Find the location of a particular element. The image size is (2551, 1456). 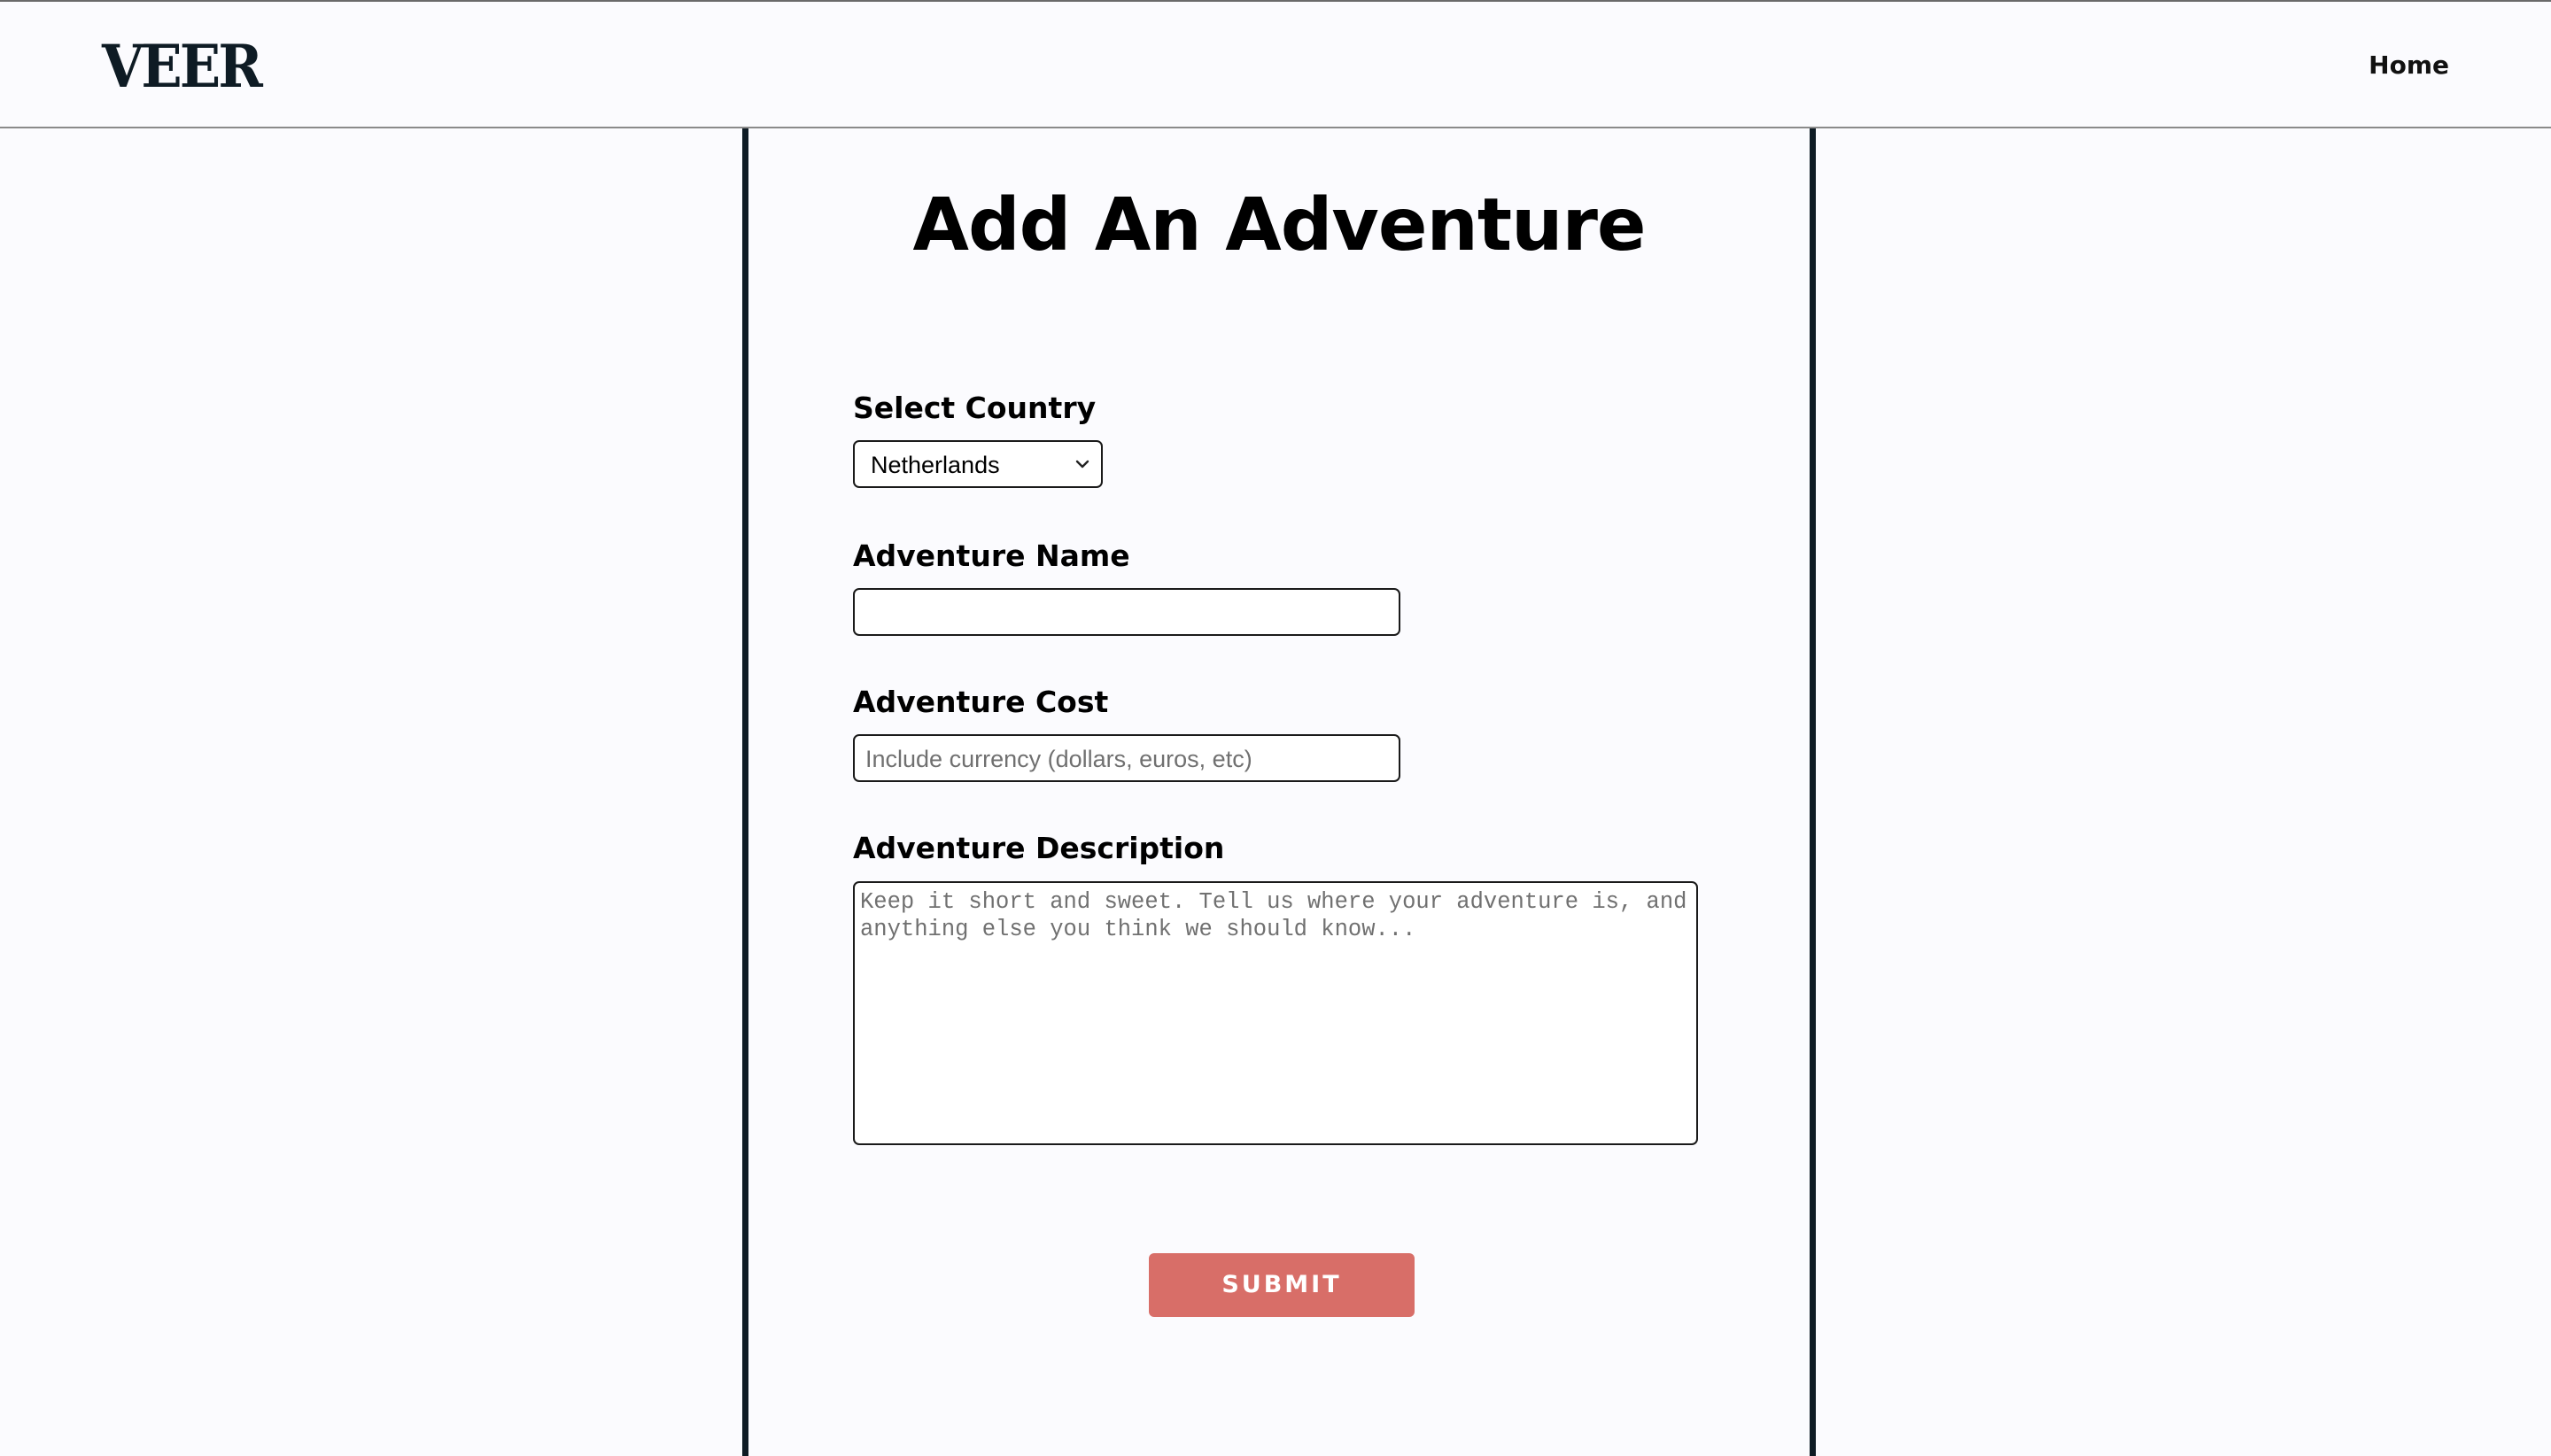

chevron-down-icon is located at coordinates (1082, 464).